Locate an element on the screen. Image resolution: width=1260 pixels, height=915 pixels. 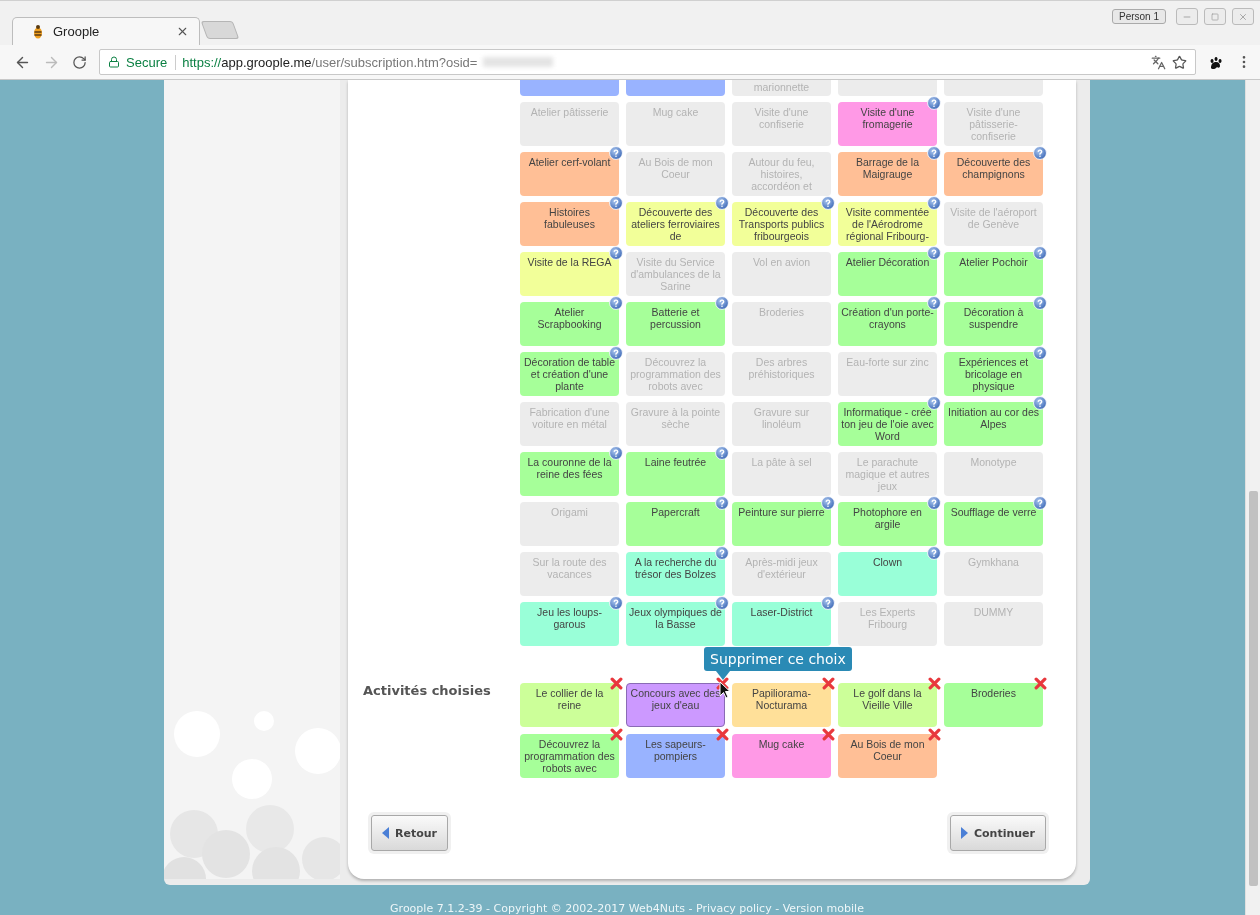
activity-tile: Atelier cerf-volant is located at coordinates (569, 174).